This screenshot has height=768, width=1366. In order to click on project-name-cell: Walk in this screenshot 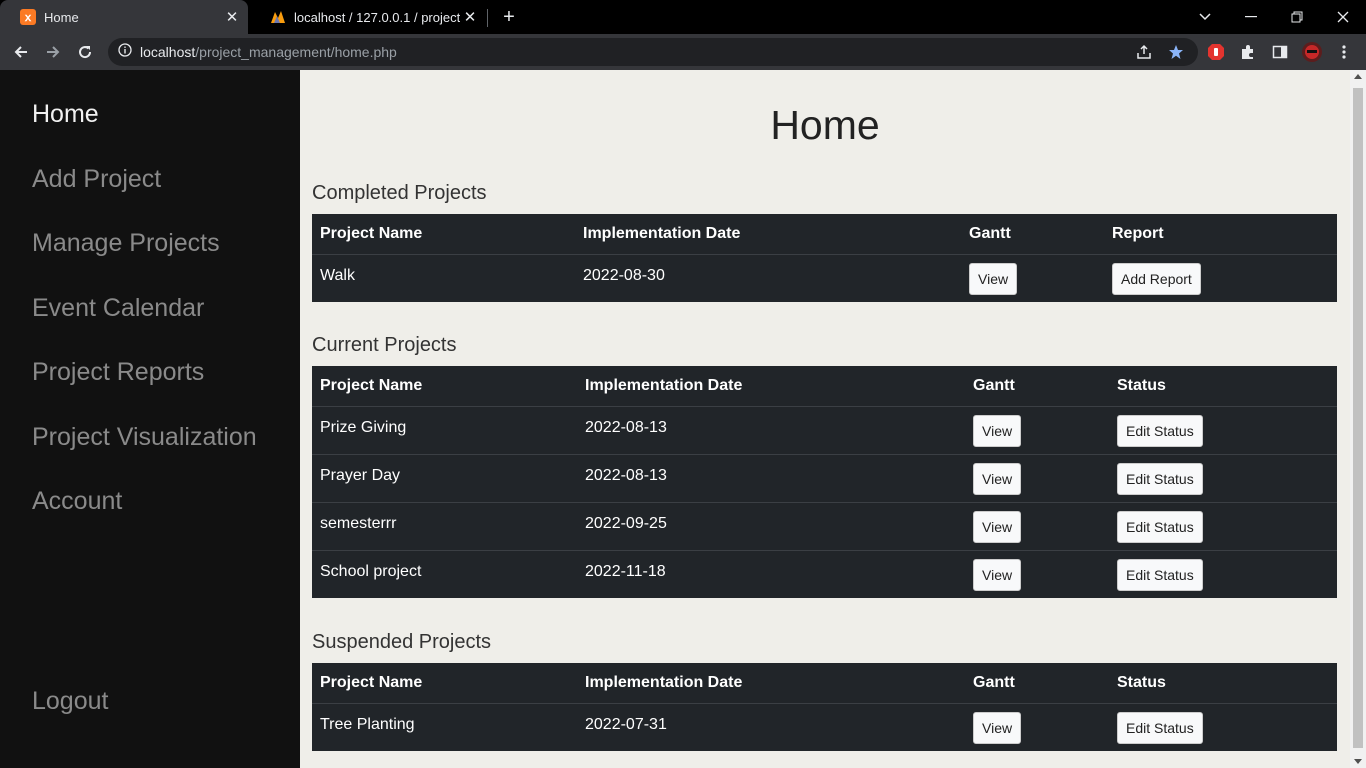, I will do `click(443, 277)`.